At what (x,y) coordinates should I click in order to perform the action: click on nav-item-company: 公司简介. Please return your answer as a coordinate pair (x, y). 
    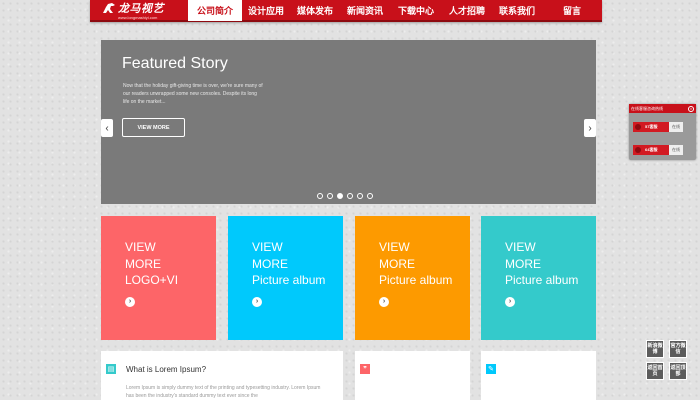
    Looking at the image, I should click on (215, 10).